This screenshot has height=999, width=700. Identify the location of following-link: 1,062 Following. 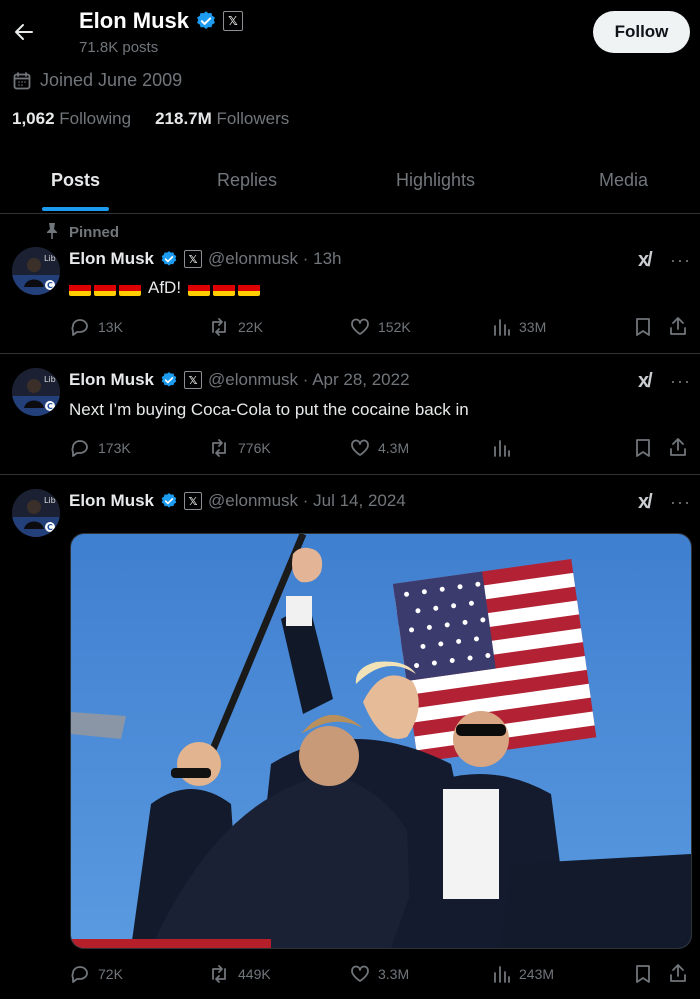
(71, 119).